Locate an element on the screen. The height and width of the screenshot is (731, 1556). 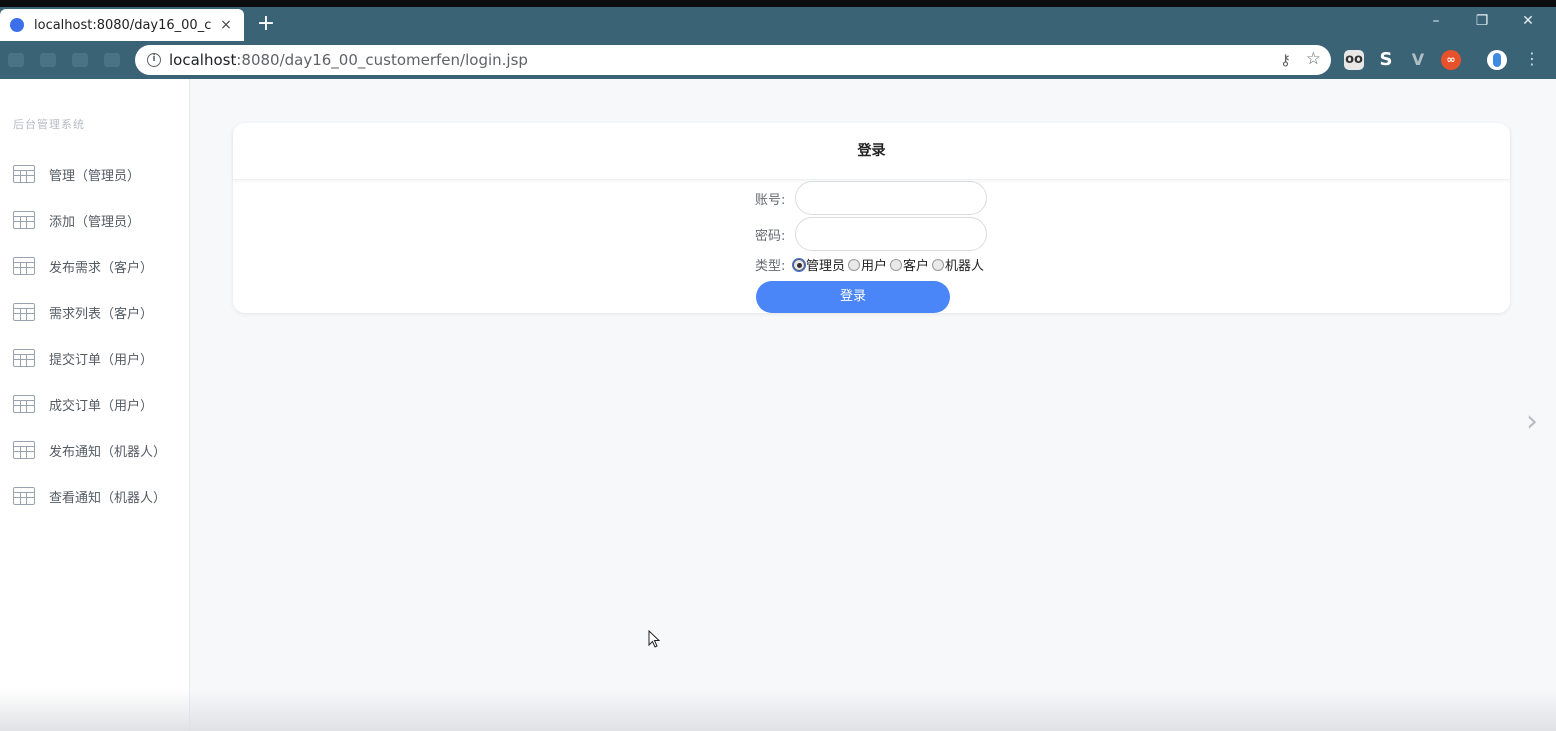
login-button: 登录 is located at coordinates (853, 297).